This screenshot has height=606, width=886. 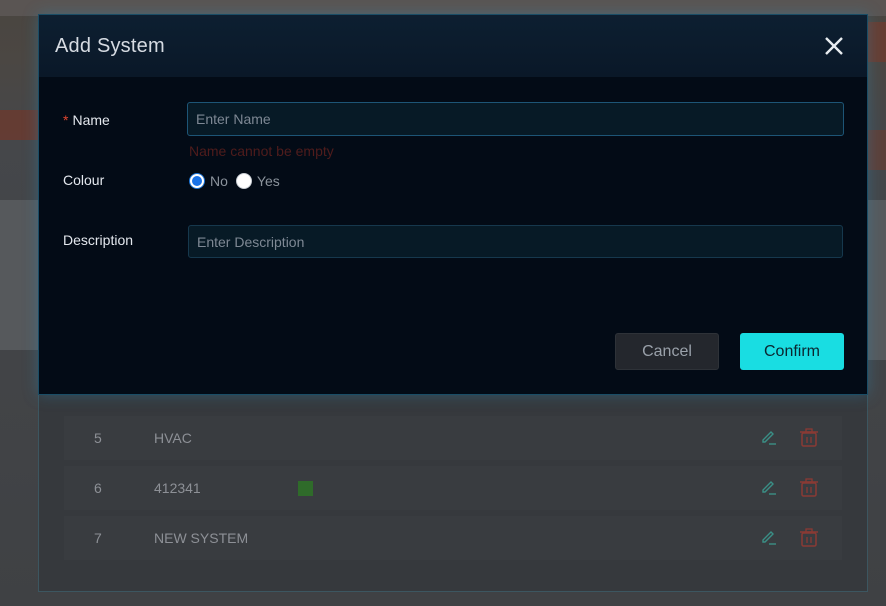 I want to click on row-number: 5, so click(x=98, y=438).